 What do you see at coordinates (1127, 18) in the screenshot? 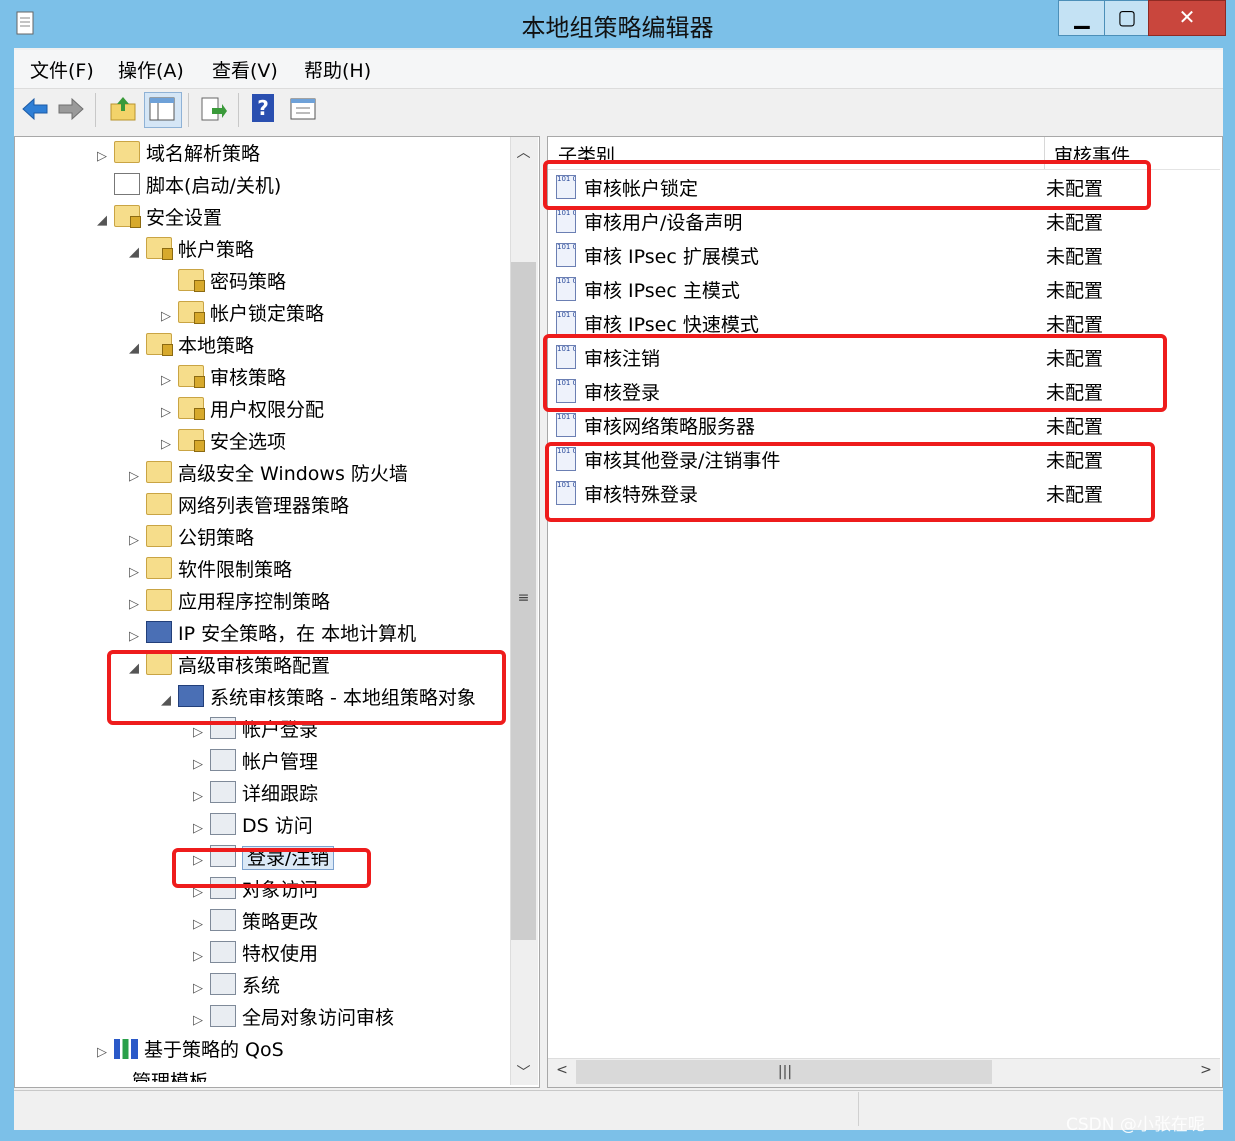
I see `maximize-button: ▢` at bounding box center [1127, 18].